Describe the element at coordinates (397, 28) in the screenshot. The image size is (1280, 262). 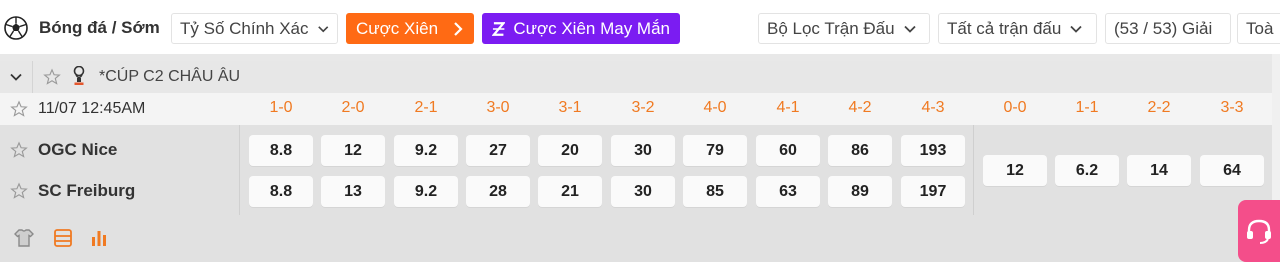
I see `parlay-button-label: Cược Xiên` at that location.